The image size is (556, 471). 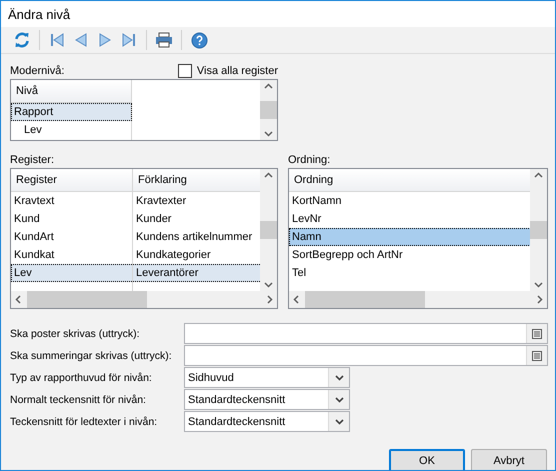 What do you see at coordinates (78, 400) in the screenshot?
I see `field-label: Normalt teckensnitt för nivån:` at bounding box center [78, 400].